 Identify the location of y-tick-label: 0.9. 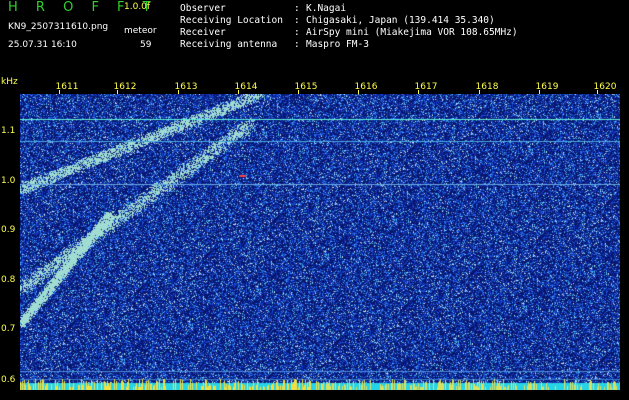
(8, 230).